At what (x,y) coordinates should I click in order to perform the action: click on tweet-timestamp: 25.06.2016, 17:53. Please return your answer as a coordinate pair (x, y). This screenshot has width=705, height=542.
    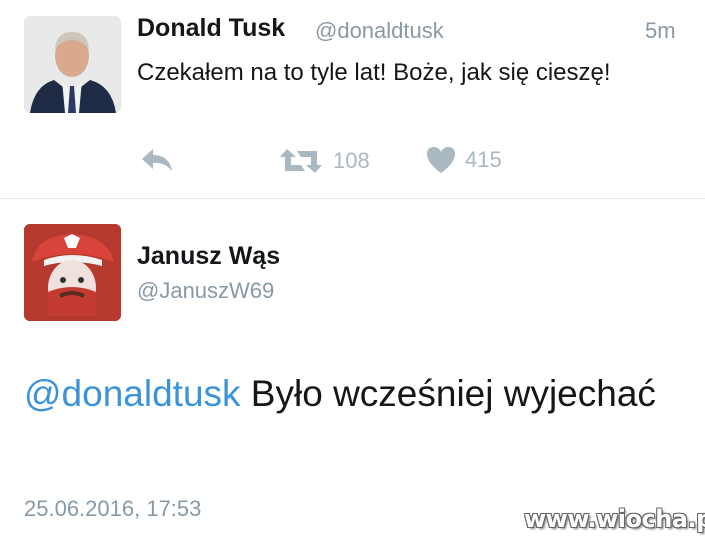
    Looking at the image, I should click on (113, 508).